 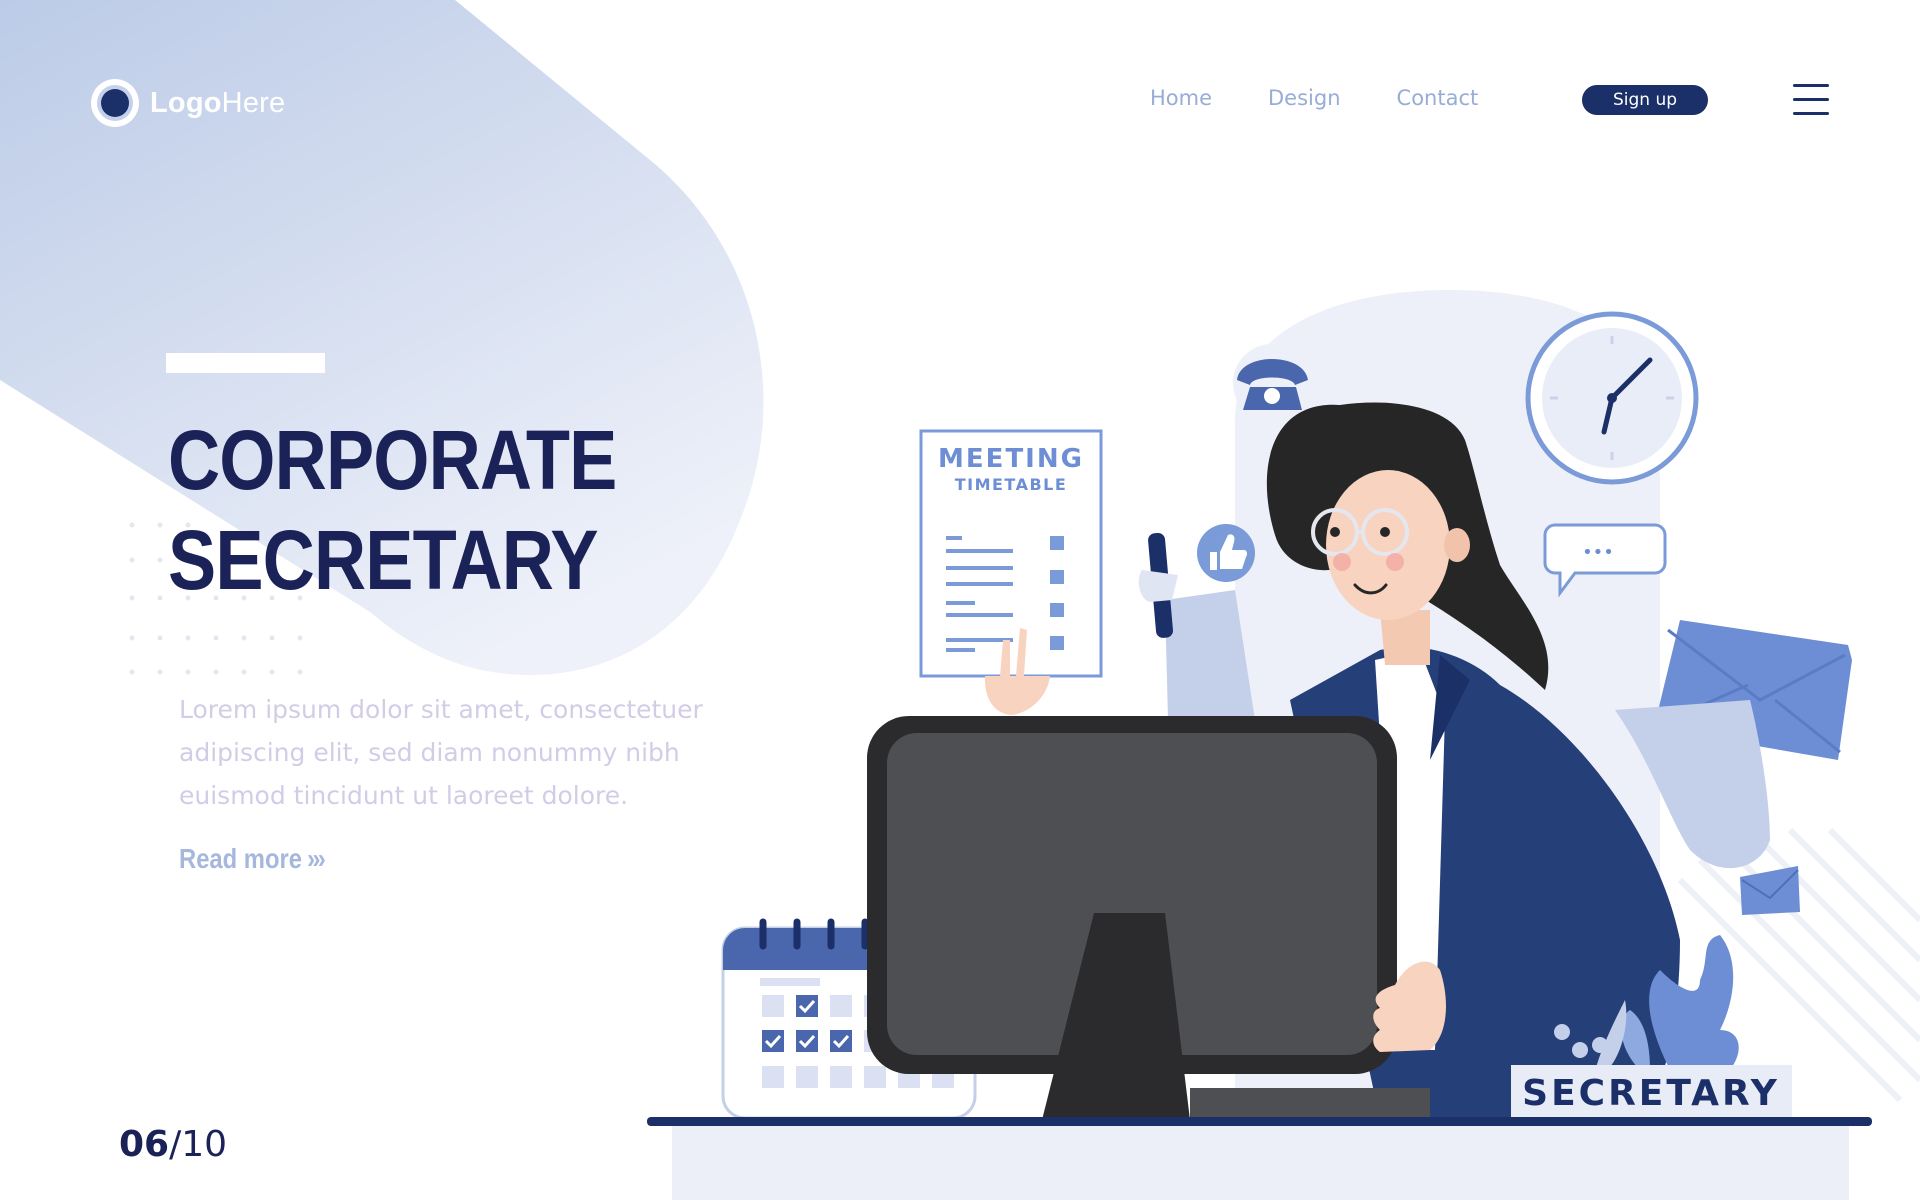 I want to click on desk-top, so click(x=1259, y=1121).